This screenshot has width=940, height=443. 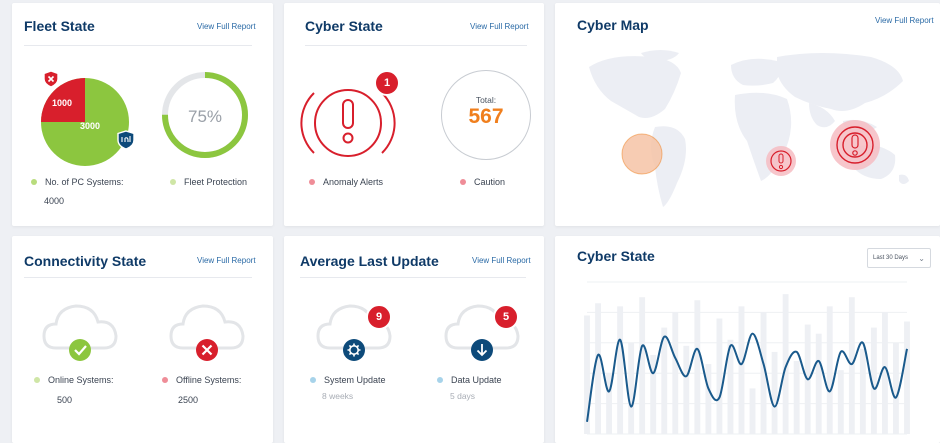 What do you see at coordinates (62, 103) in the screenshot?
I see `fleet-pie-red-label: 1000` at bounding box center [62, 103].